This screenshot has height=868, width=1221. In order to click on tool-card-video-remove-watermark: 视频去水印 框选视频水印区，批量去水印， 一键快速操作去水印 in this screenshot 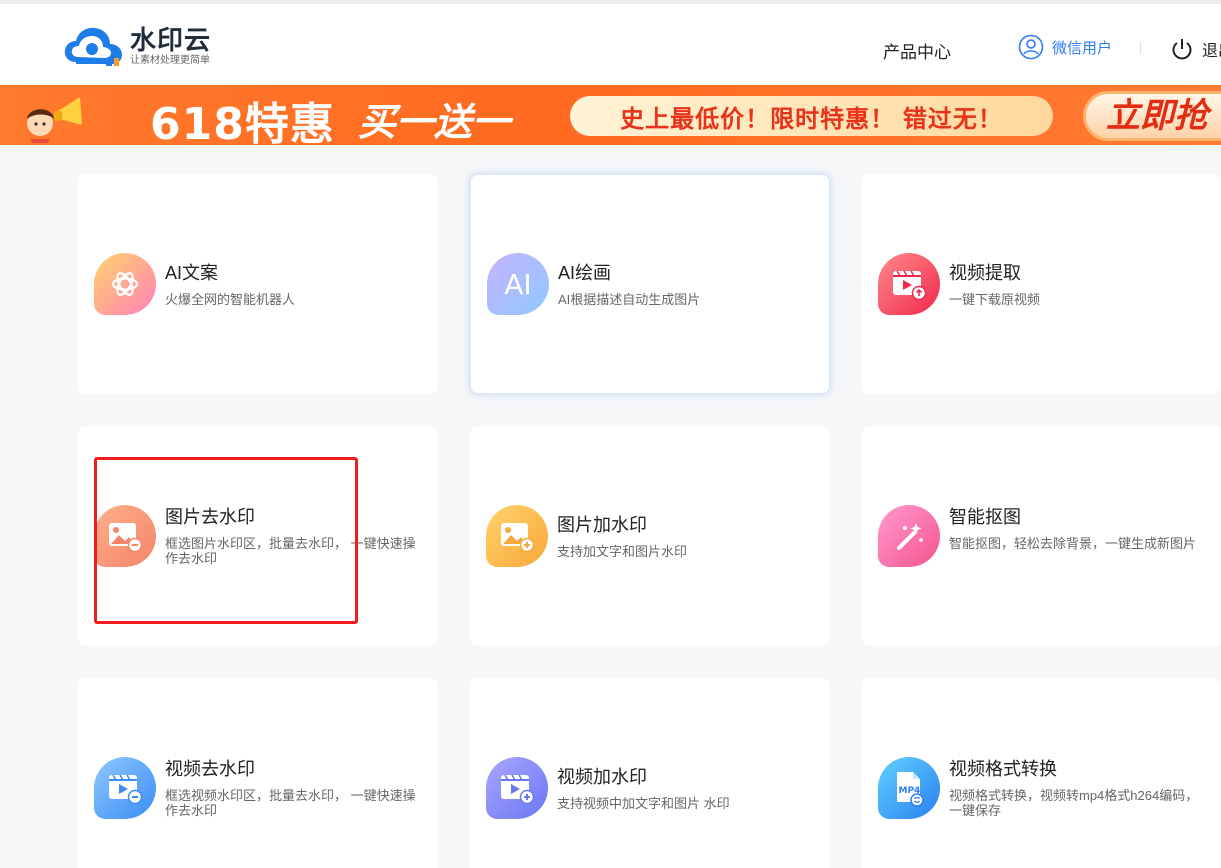, I will do `click(258, 773)`.